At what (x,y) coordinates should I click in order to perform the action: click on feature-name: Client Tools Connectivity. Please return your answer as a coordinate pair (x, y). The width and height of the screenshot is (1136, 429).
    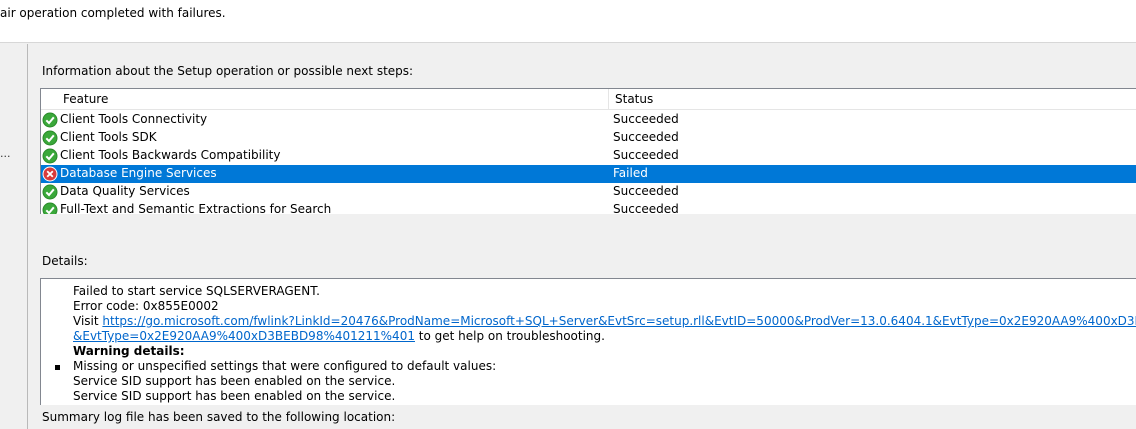
    Looking at the image, I should click on (134, 119).